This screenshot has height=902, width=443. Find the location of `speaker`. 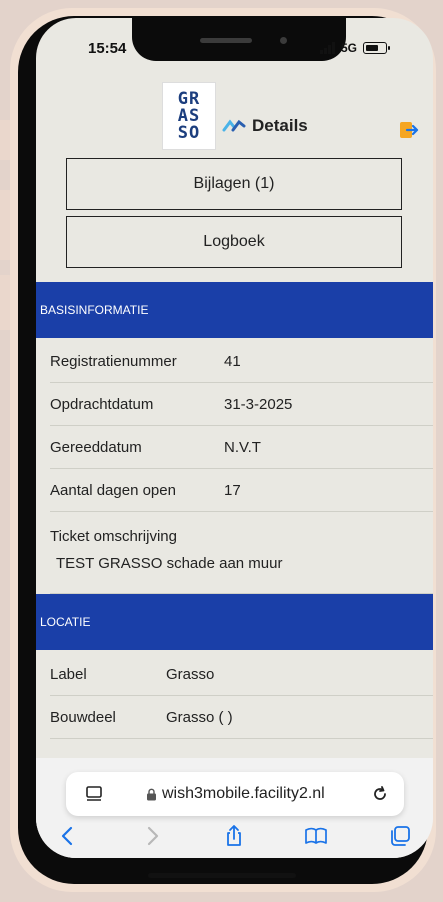

speaker is located at coordinates (226, 40).